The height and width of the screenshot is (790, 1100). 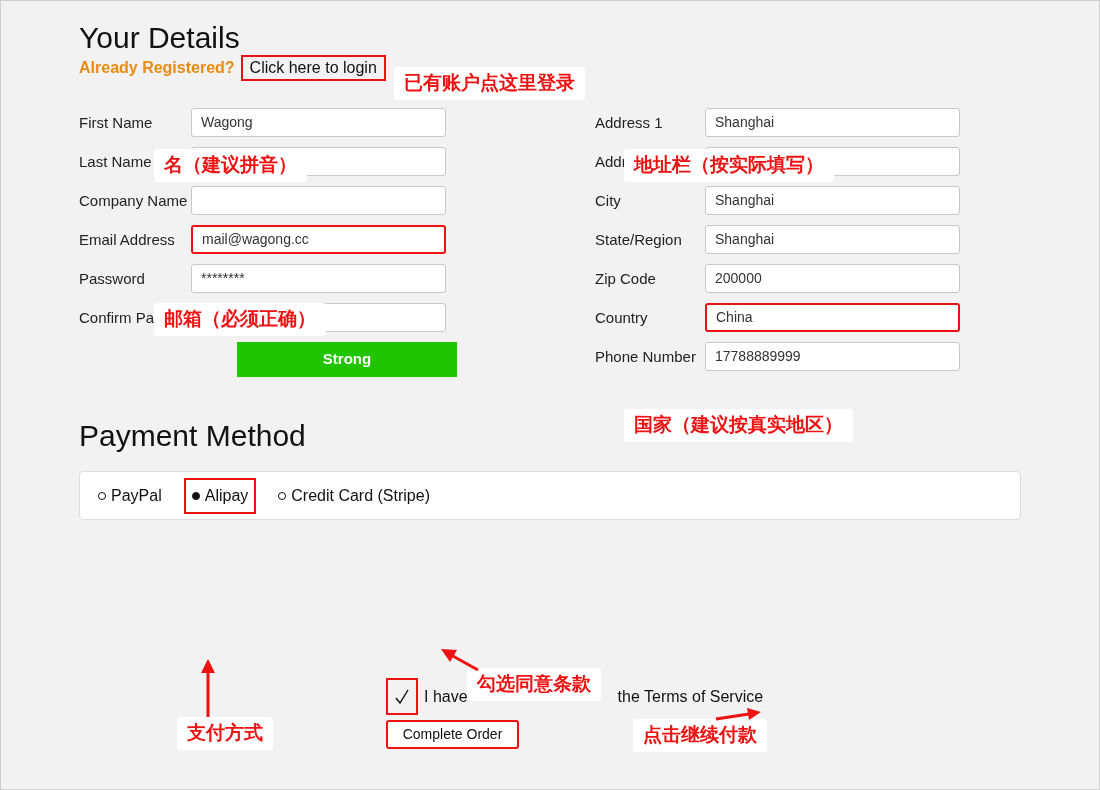 What do you see at coordinates (690, 696) in the screenshot?
I see `agreement-text: the Terms of Service` at bounding box center [690, 696].